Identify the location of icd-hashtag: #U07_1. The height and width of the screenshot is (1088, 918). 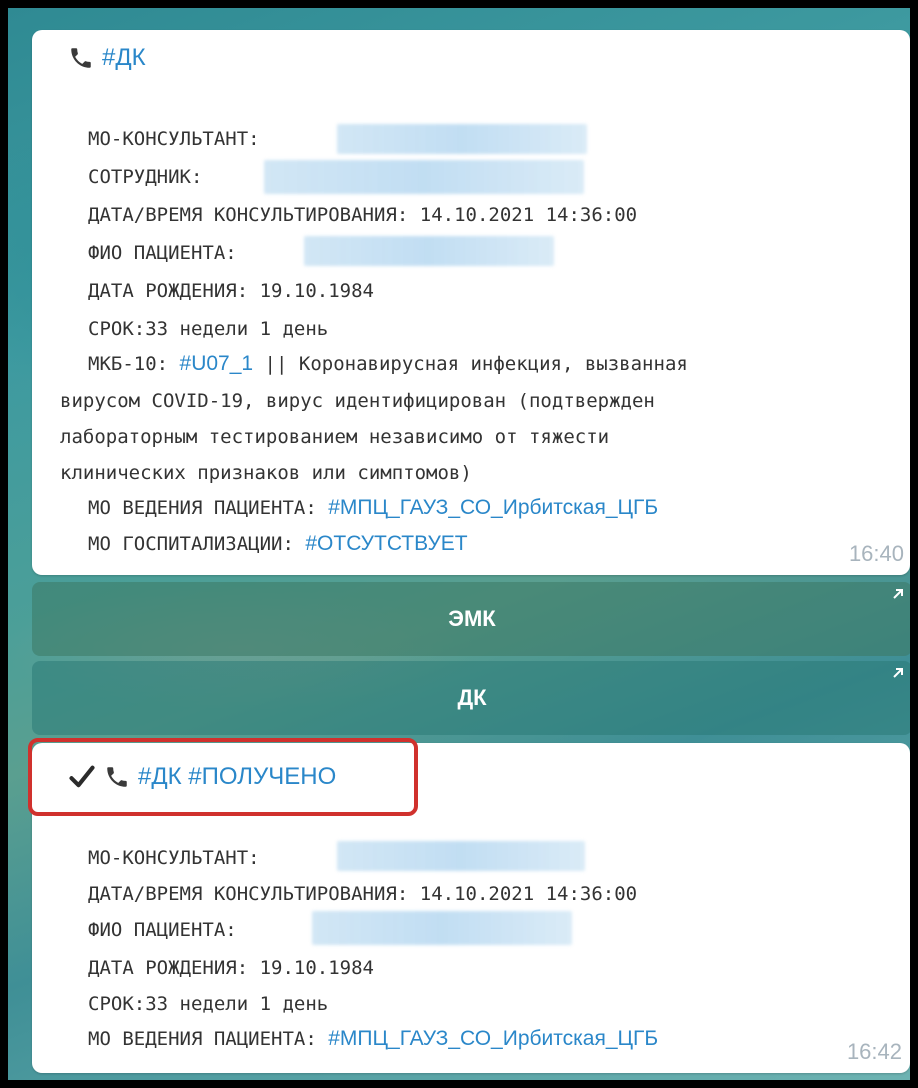
(217, 363).